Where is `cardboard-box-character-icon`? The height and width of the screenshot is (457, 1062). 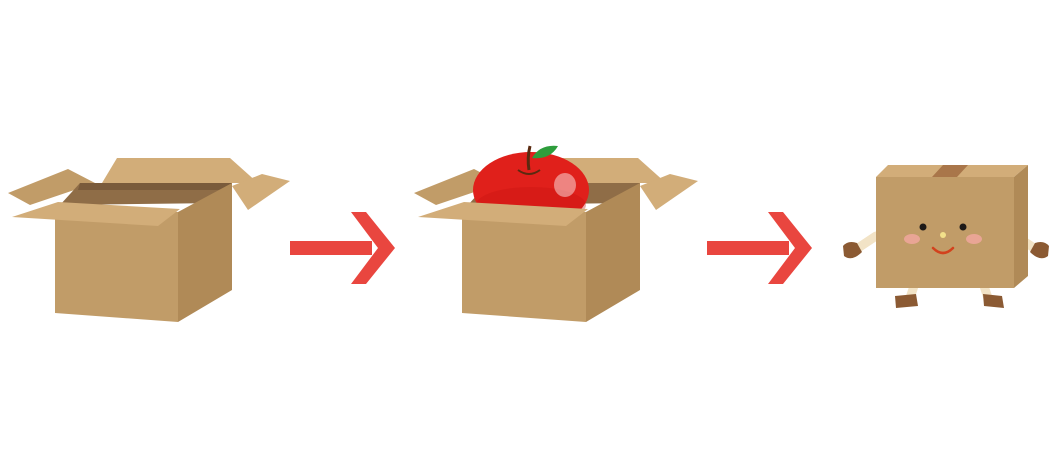
cardboard-box-character-icon is located at coordinates (946, 236).